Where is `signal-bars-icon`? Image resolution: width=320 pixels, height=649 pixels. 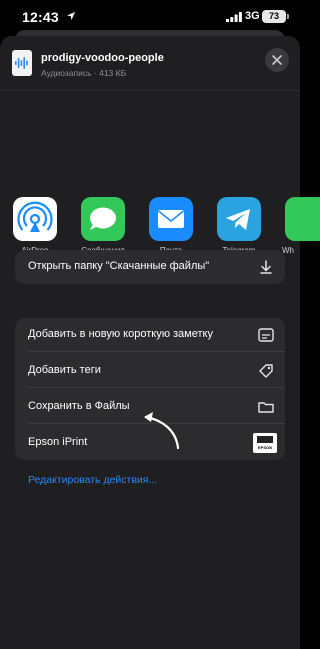
signal-bars-icon is located at coordinates (234, 17).